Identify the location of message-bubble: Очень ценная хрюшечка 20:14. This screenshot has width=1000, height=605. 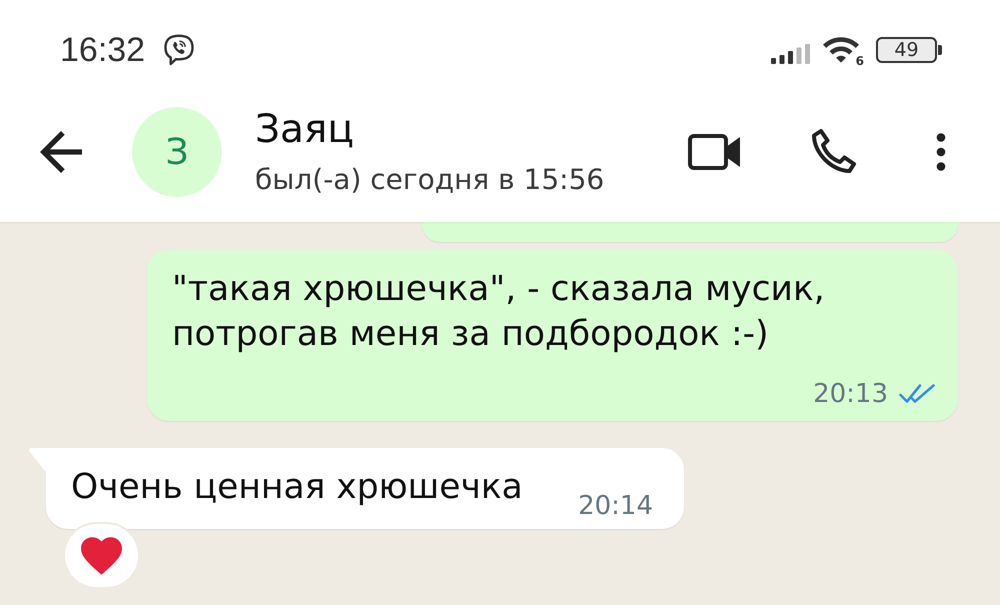
(365, 488).